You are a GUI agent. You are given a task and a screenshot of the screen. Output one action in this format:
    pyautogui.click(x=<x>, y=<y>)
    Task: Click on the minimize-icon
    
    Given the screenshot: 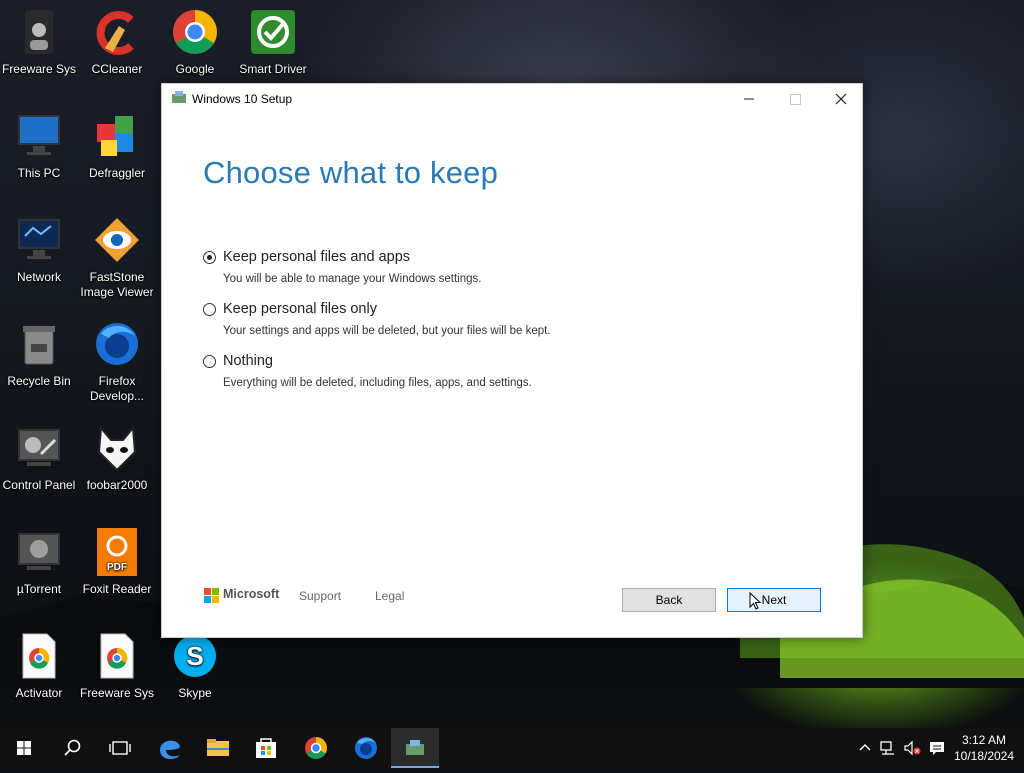 What is the action you would take?
    pyautogui.click(x=749, y=99)
    